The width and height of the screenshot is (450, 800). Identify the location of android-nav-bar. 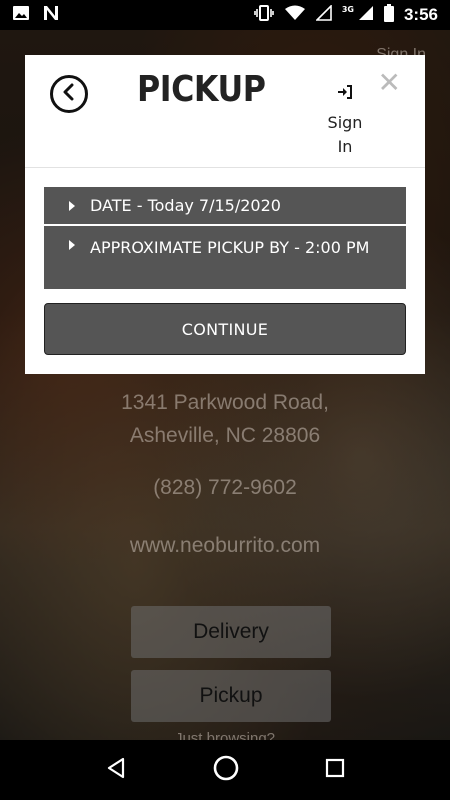
(225, 770).